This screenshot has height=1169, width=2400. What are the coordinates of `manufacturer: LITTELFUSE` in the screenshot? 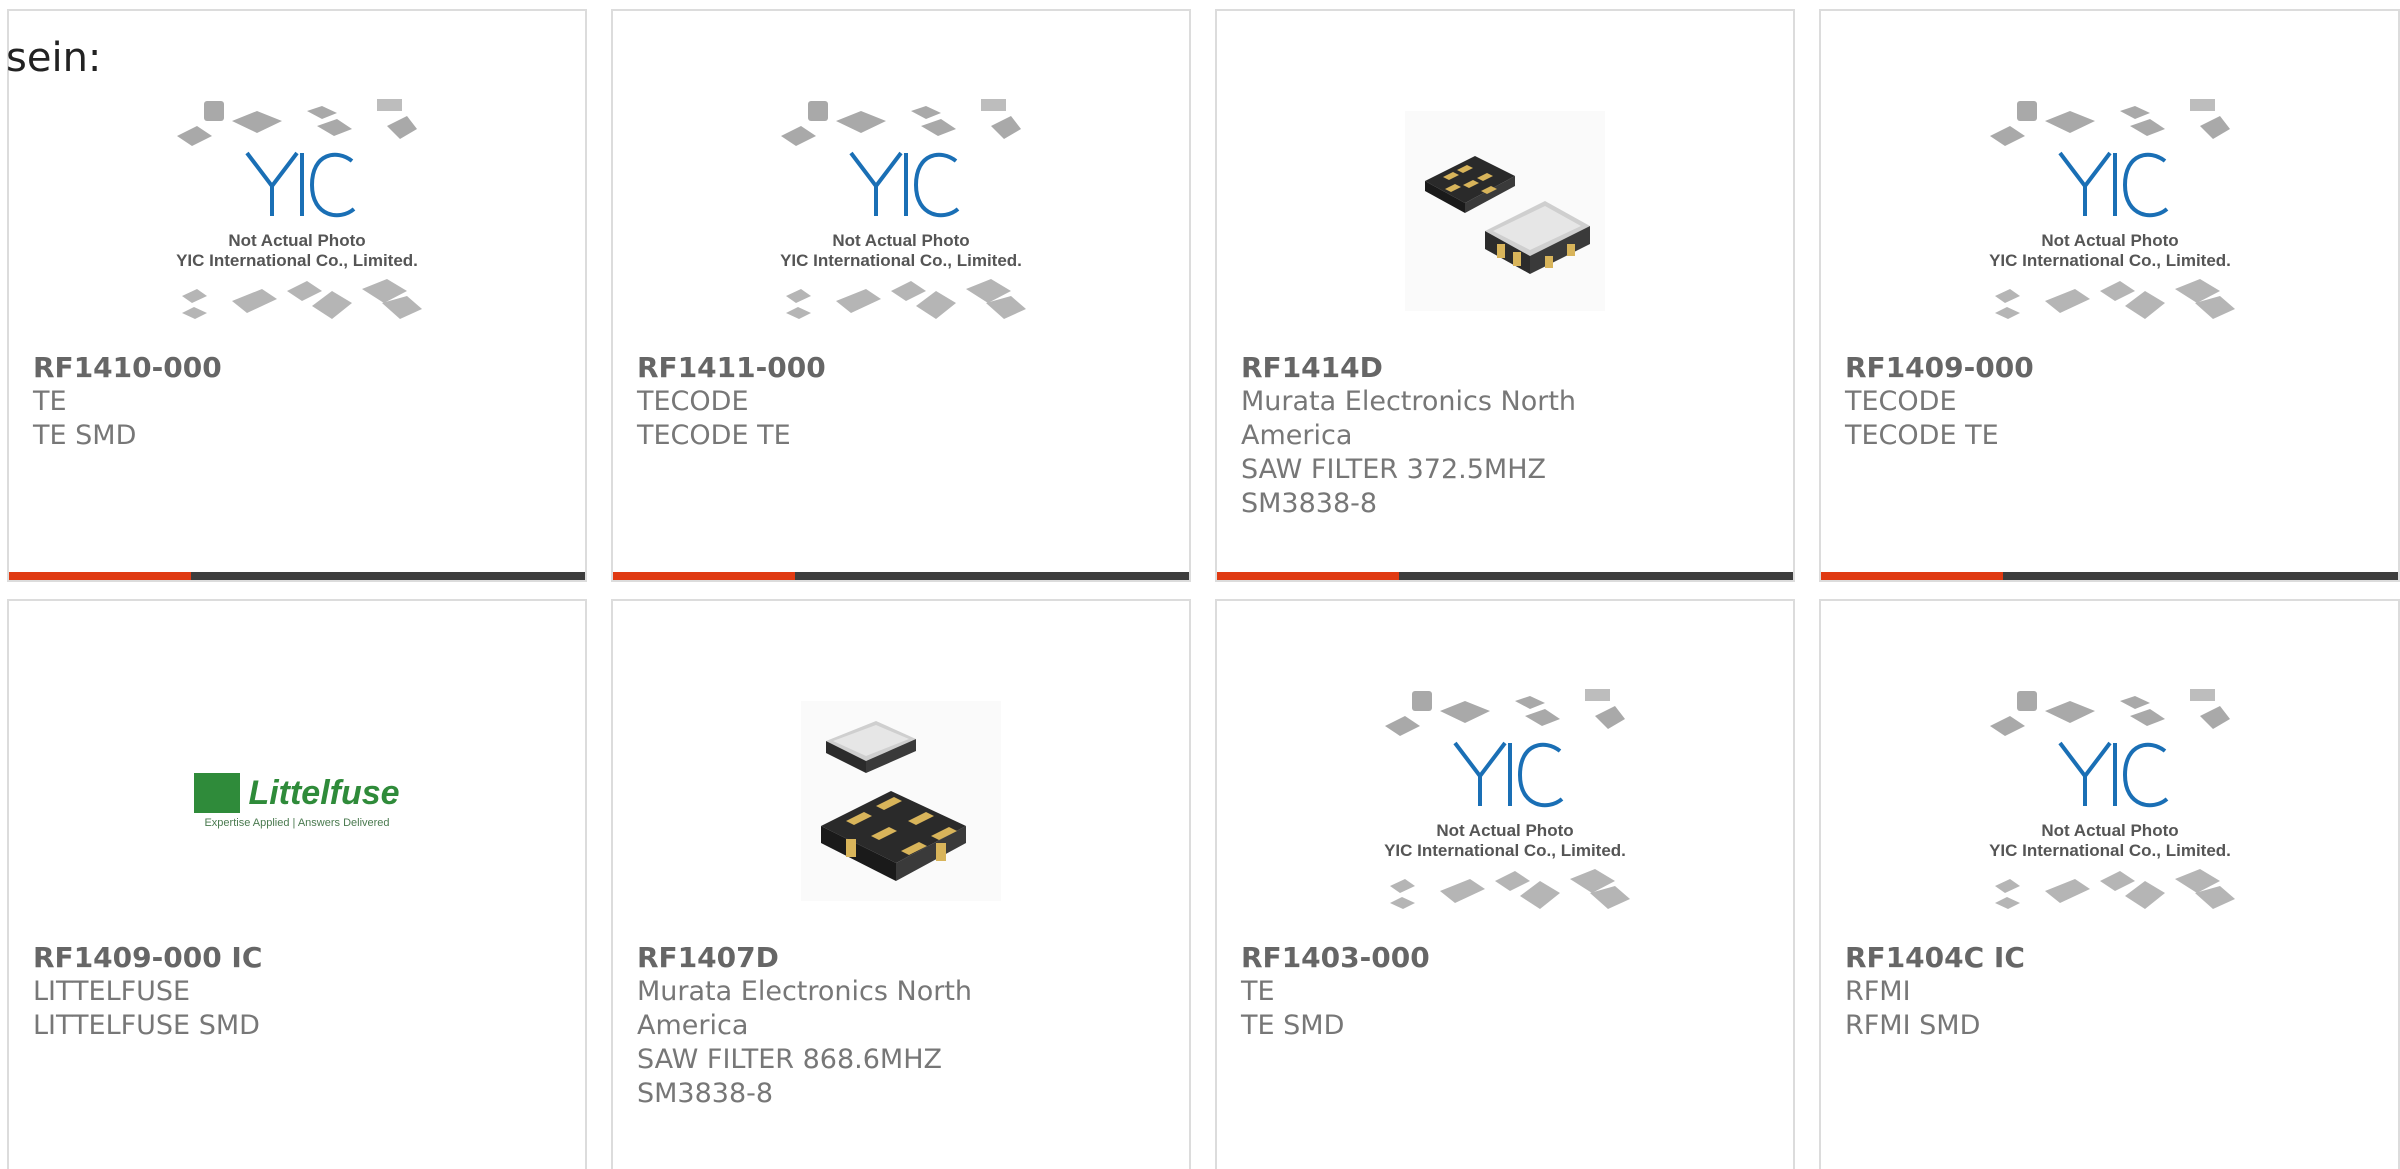 It's located at (112, 991).